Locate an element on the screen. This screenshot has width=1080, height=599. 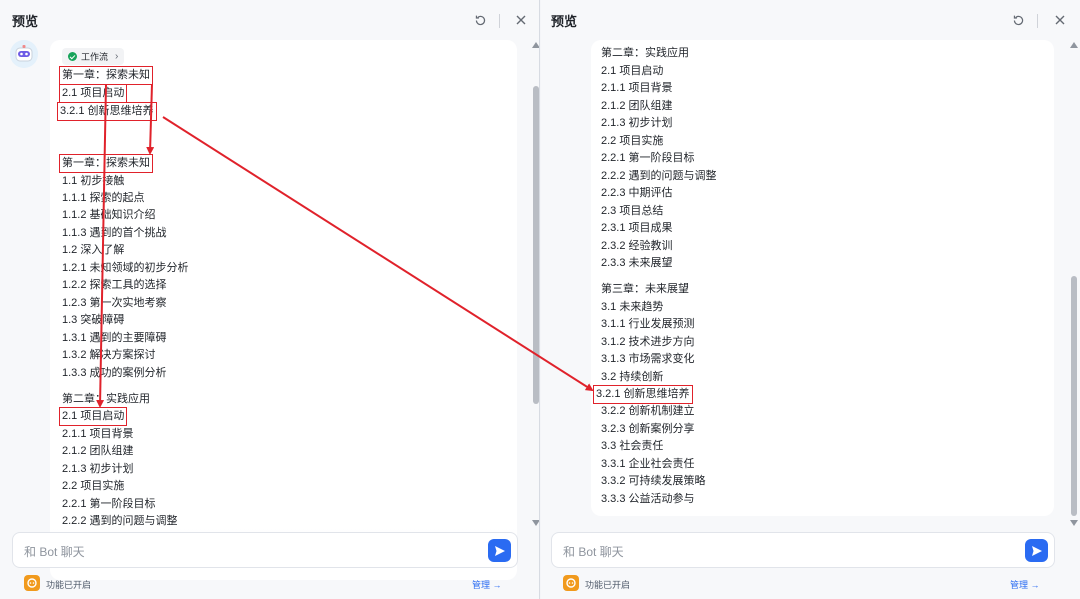
outline-line: 1.3 突破障碍 is located at coordinates (93, 320).